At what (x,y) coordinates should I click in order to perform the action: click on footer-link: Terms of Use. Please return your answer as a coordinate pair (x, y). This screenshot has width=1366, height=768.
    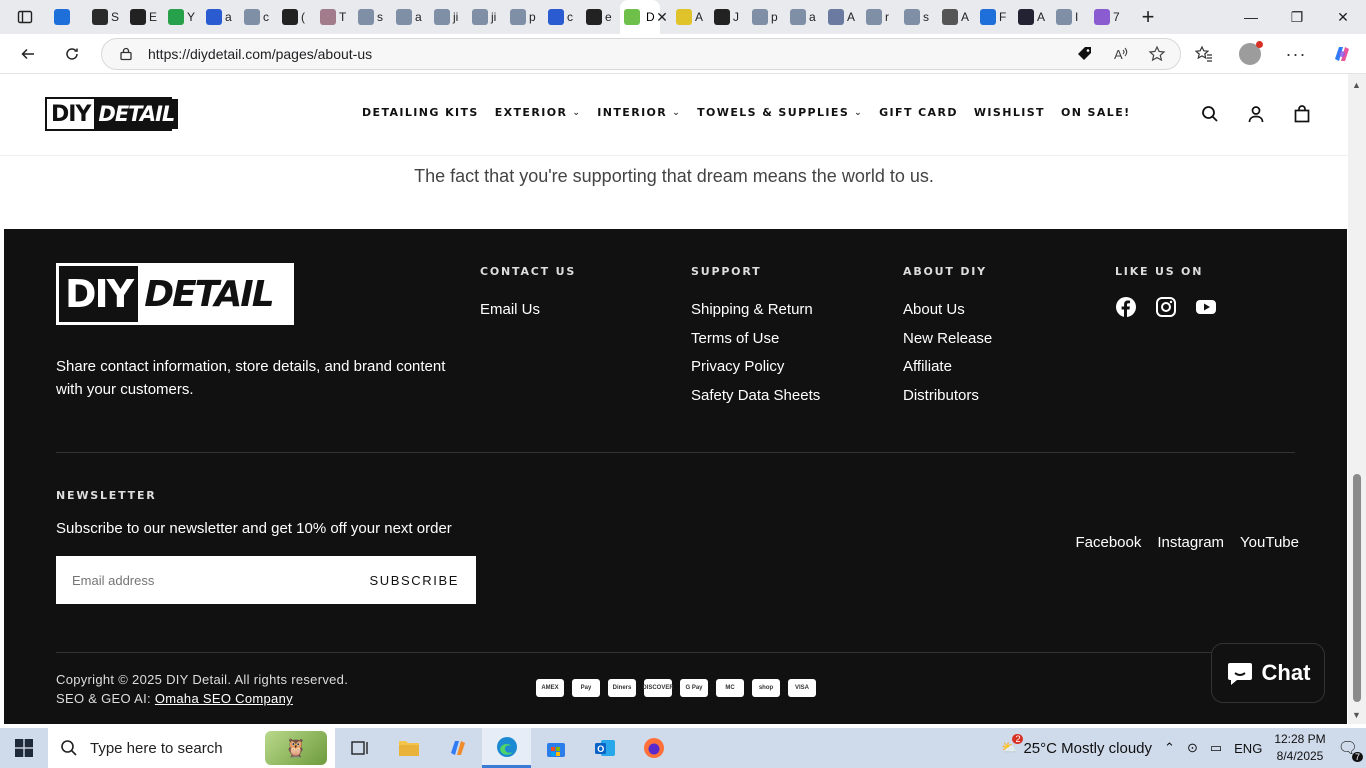
    Looking at the image, I should click on (755, 339).